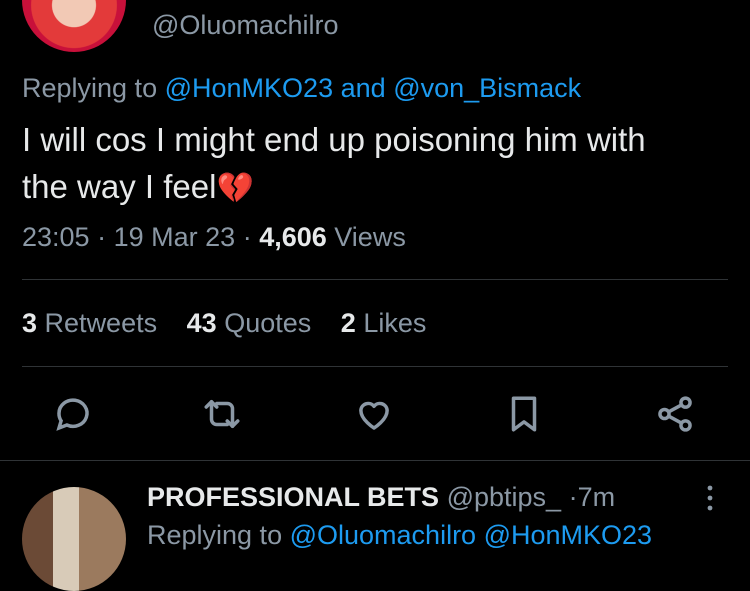 Image resolution: width=750 pixels, height=591 pixels. What do you see at coordinates (504, 497) in the screenshot?
I see `reply-author-handle: @pbtips_` at bounding box center [504, 497].